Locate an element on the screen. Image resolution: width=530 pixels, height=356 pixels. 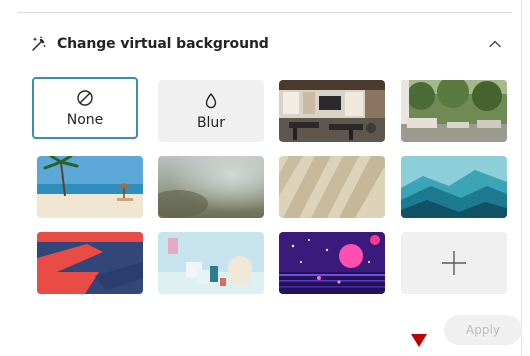
apply-button: Apply is located at coordinates (483, 330).